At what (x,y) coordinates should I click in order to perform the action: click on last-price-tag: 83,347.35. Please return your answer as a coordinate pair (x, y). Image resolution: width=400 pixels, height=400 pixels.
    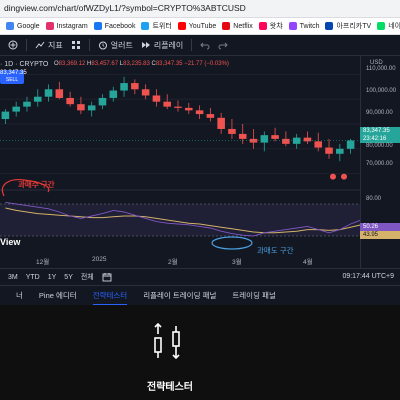
    Looking at the image, I should click on (380, 131).